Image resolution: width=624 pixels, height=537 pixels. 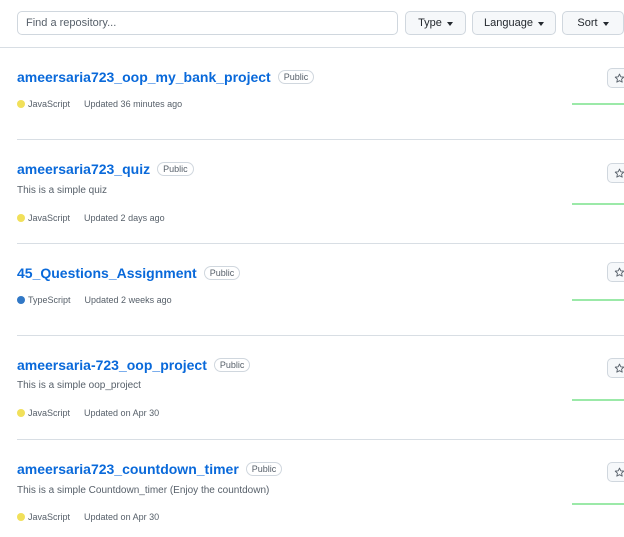 I want to click on language-filter-label: Language, so click(x=508, y=23).